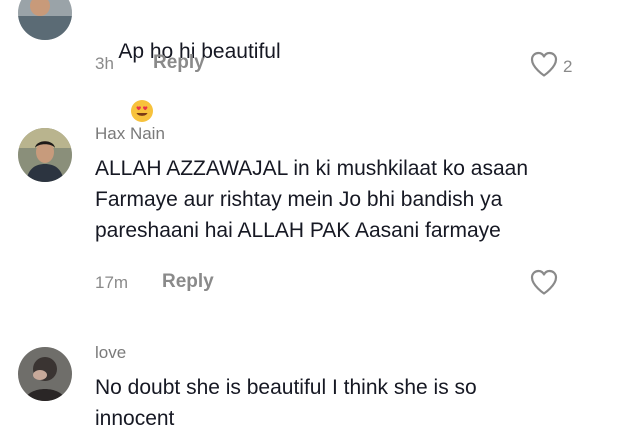 Image resolution: width=624 pixels, height=441 pixels. Describe the element at coordinates (110, 353) in the screenshot. I see `comment-username: love` at that location.